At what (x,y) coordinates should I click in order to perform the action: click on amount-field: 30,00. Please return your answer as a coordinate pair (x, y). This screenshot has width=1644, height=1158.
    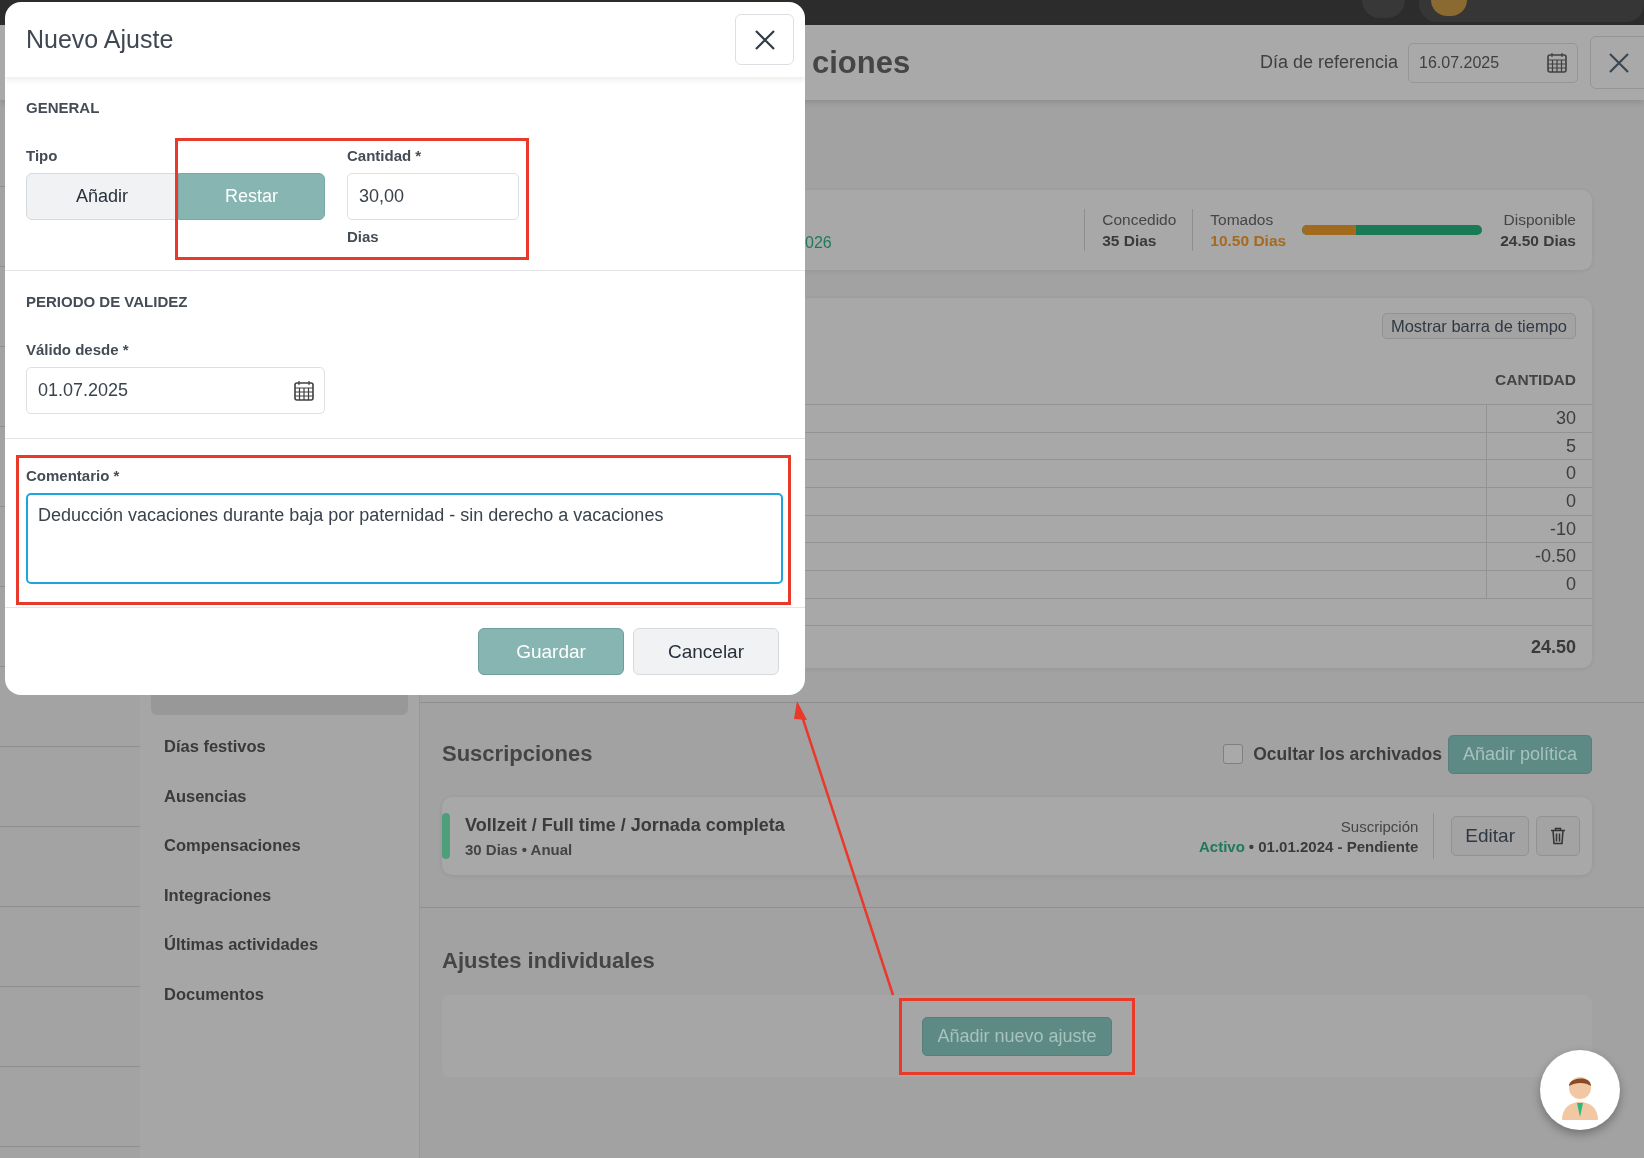
    Looking at the image, I should click on (433, 196).